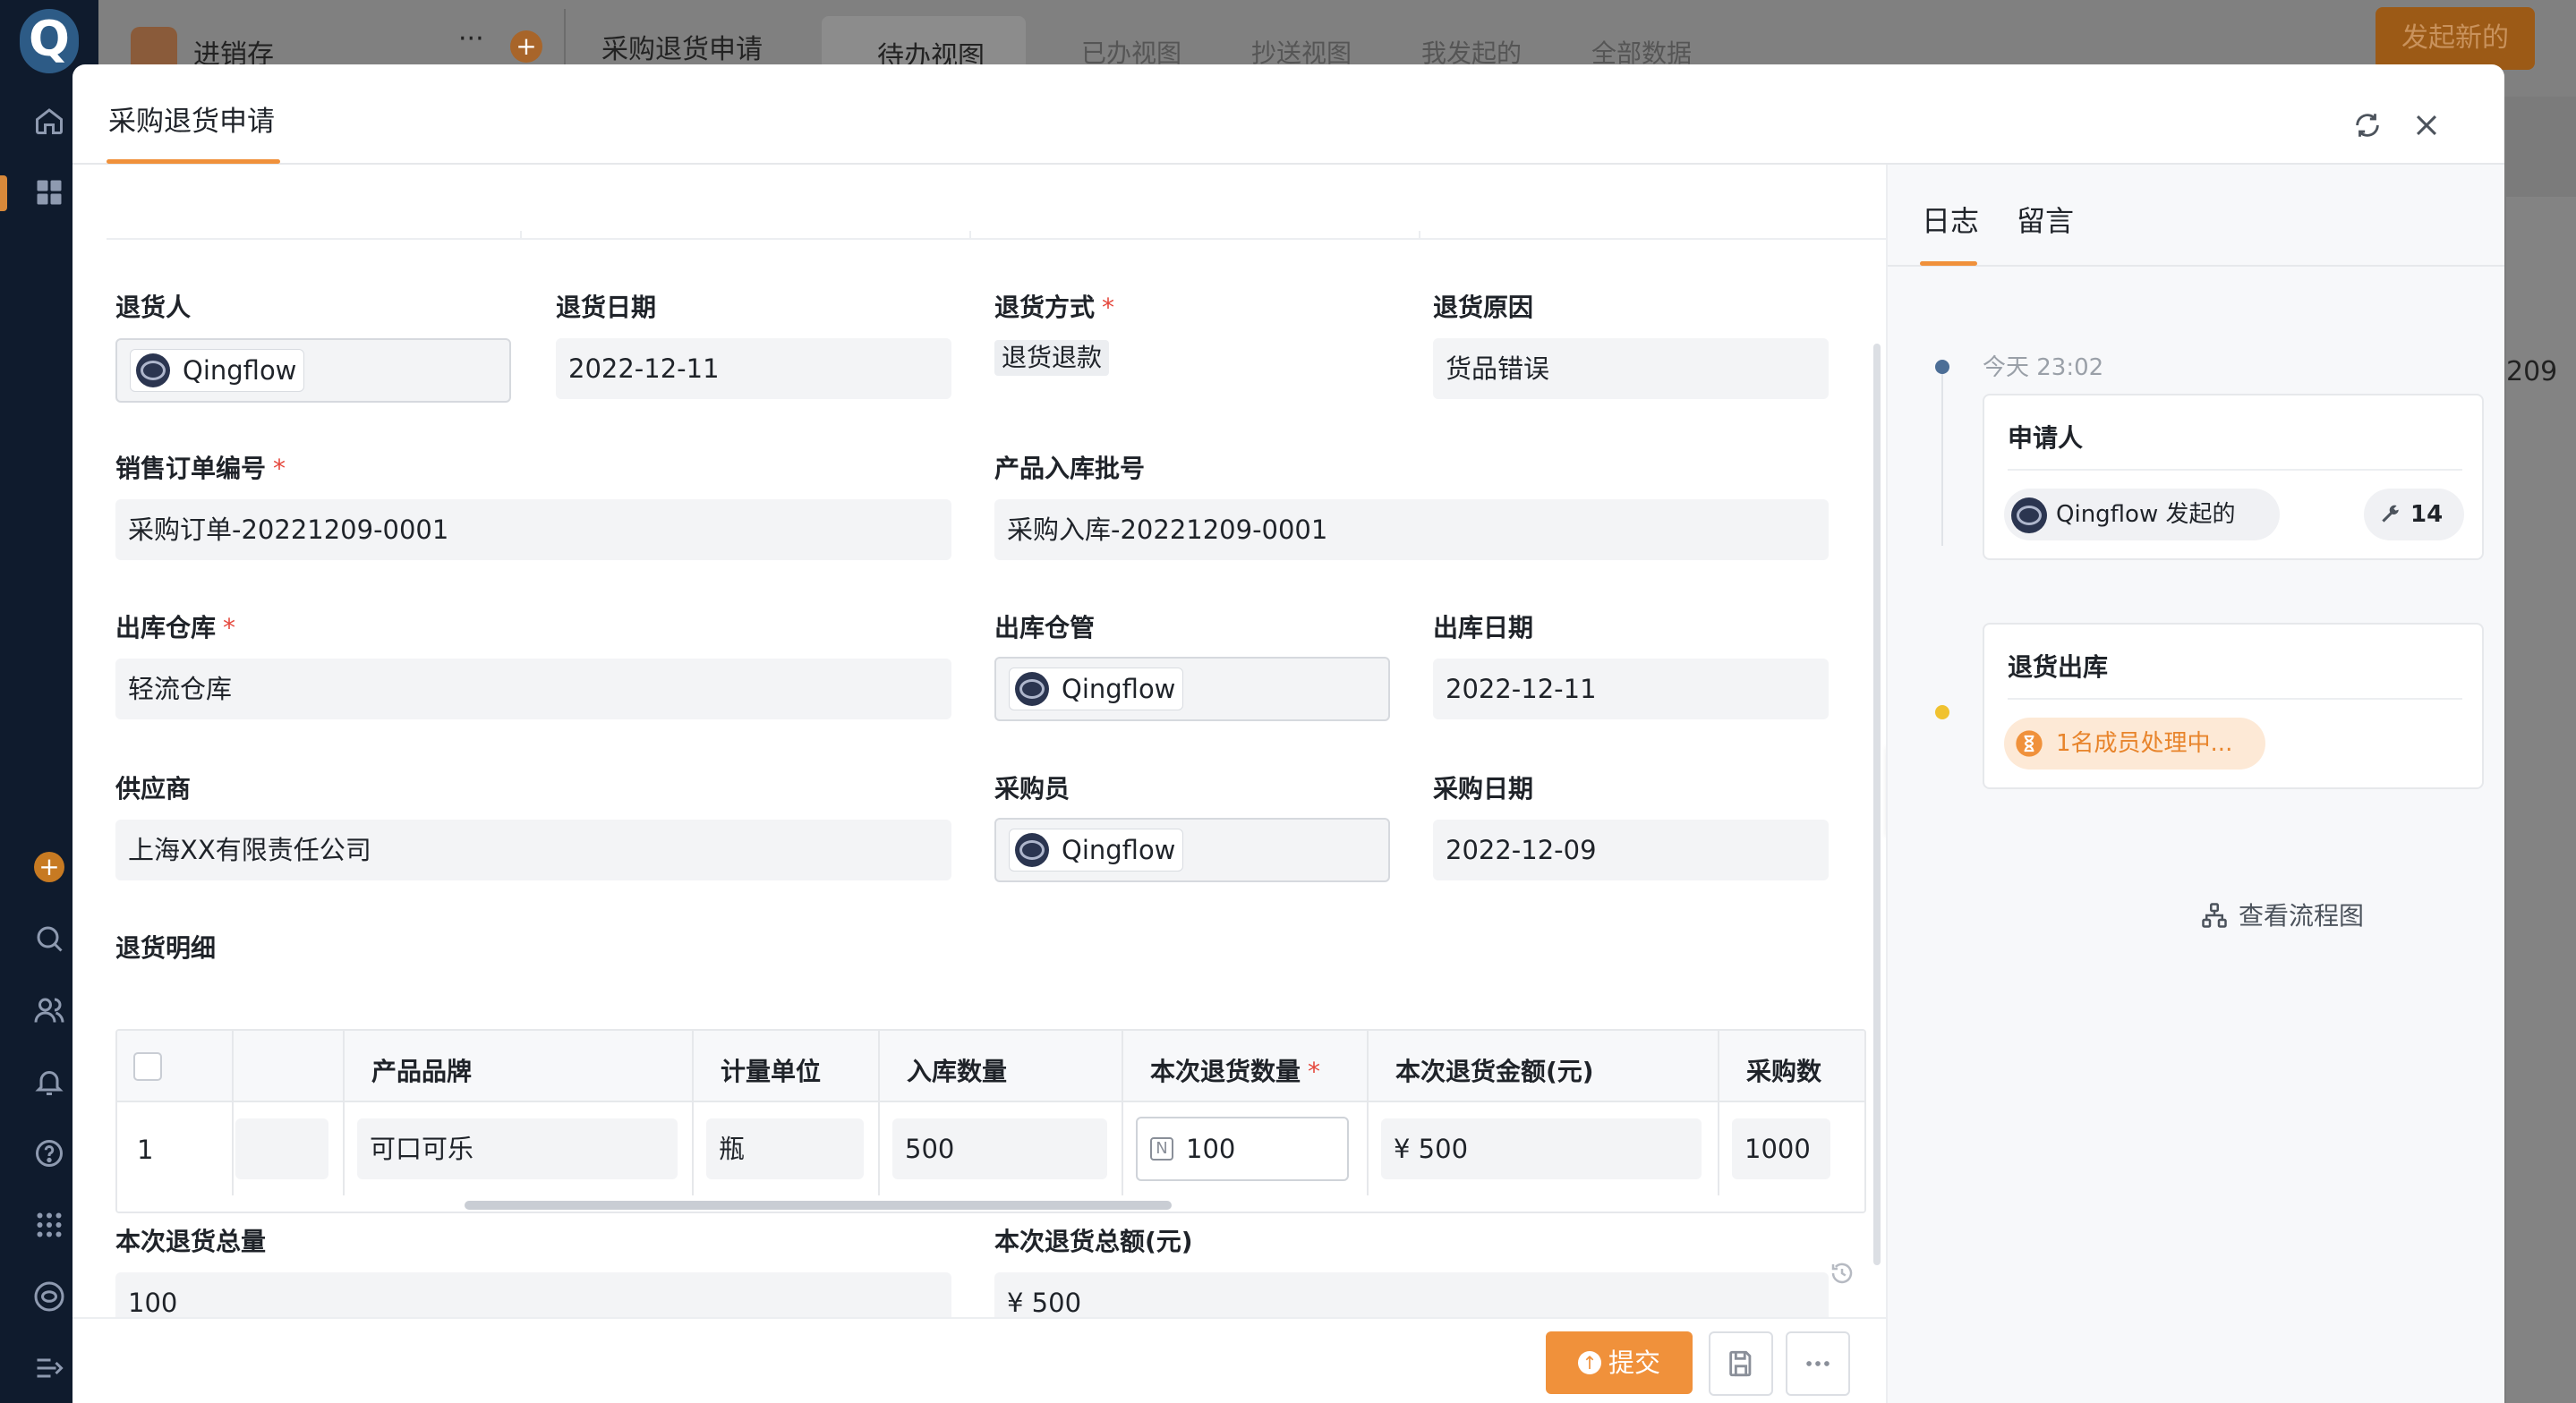  Describe the element at coordinates (49, 939) in the screenshot. I see `search-icon` at that location.